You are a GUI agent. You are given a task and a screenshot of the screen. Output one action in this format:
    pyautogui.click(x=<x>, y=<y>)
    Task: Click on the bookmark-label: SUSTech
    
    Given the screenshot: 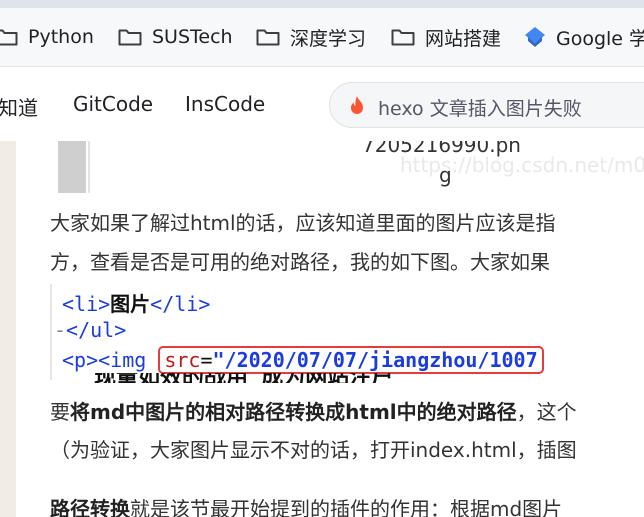 What is the action you would take?
    pyautogui.click(x=192, y=37)
    